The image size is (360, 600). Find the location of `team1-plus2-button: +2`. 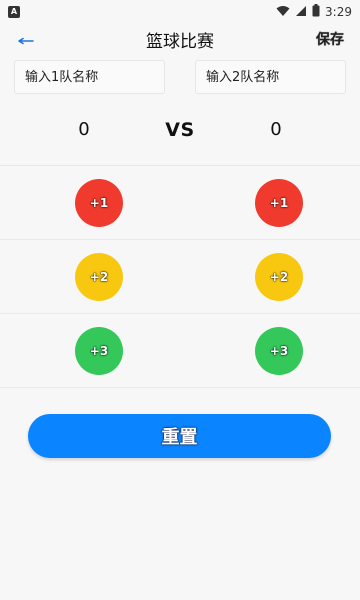

team1-plus2-button: +2 is located at coordinates (99, 276).